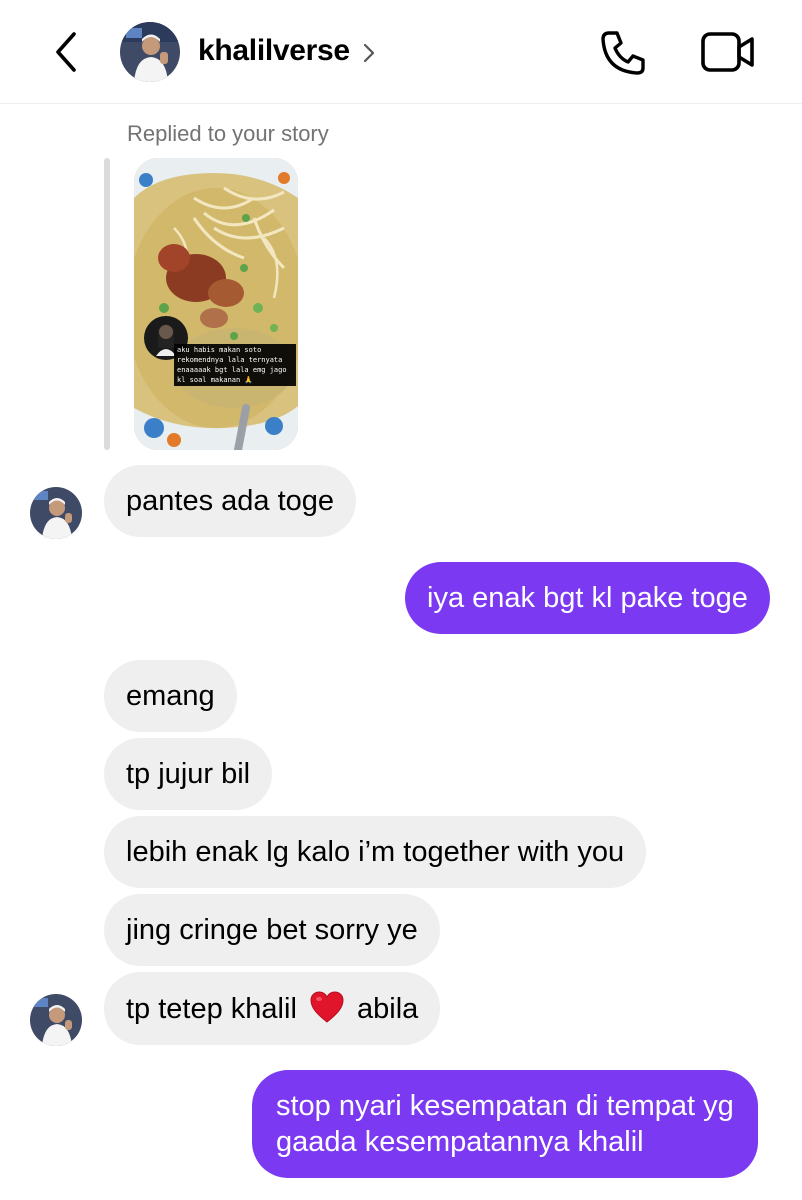 Image resolution: width=802 pixels, height=1200 pixels. I want to click on message-bubble-incoming: pantes ada toge, so click(230, 501).